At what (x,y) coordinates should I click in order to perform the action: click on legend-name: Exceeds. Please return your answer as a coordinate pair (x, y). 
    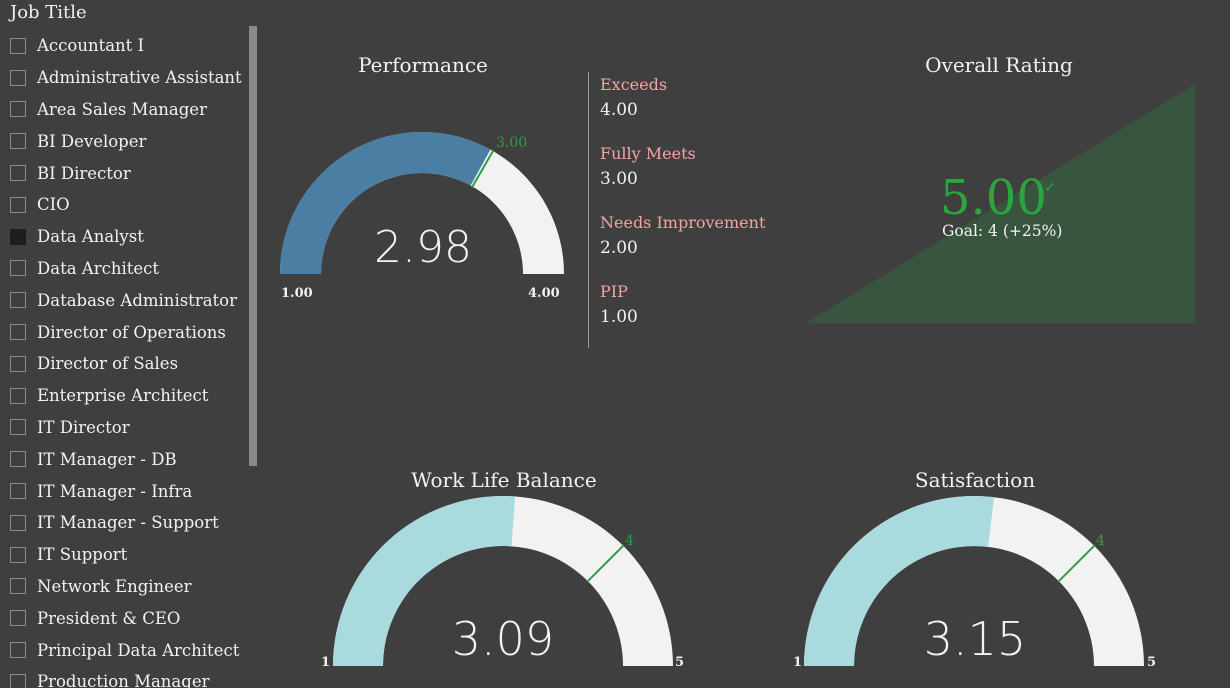
    Looking at the image, I should click on (634, 84).